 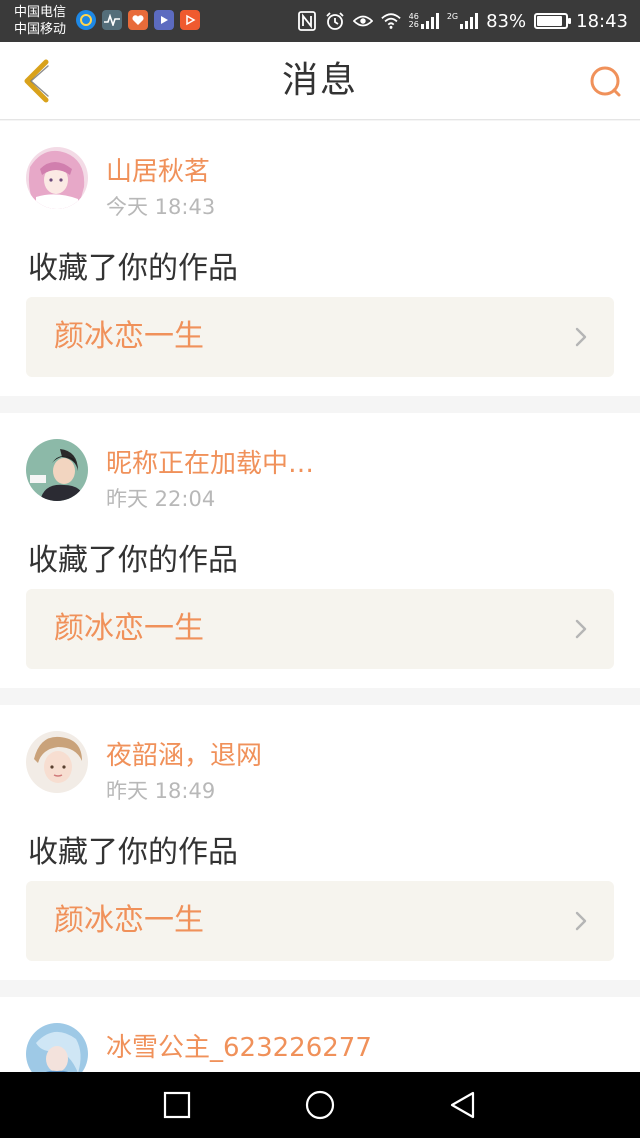 I want to click on net-type-bottom: 26, so click(x=413, y=24).